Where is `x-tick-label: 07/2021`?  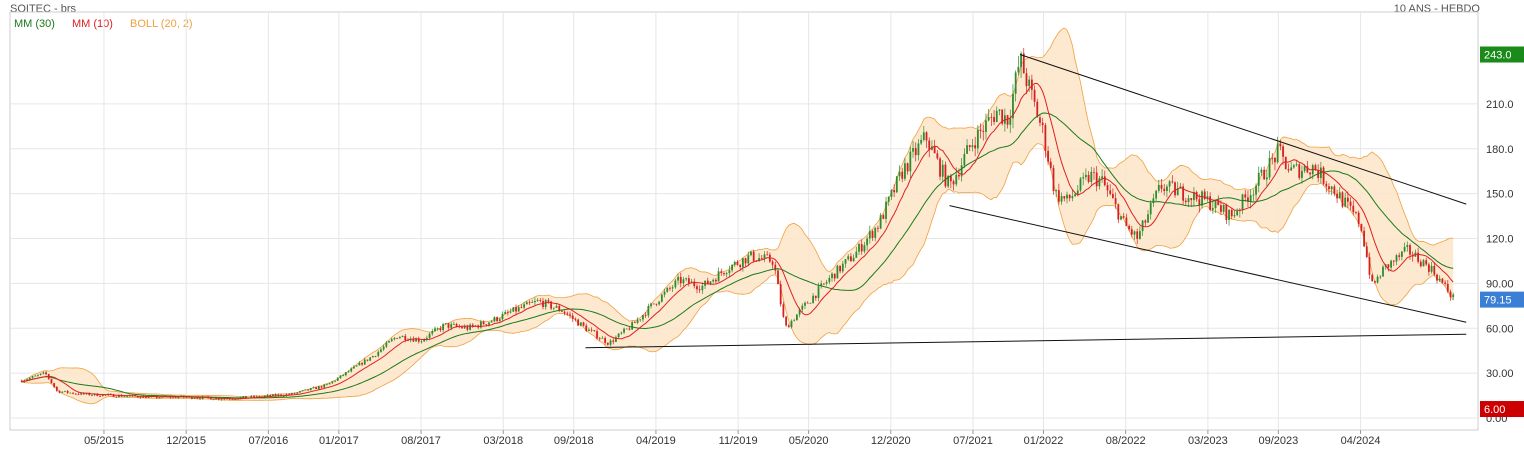
x-tick-label: 07/2021 is located at coordinates (973, 441).